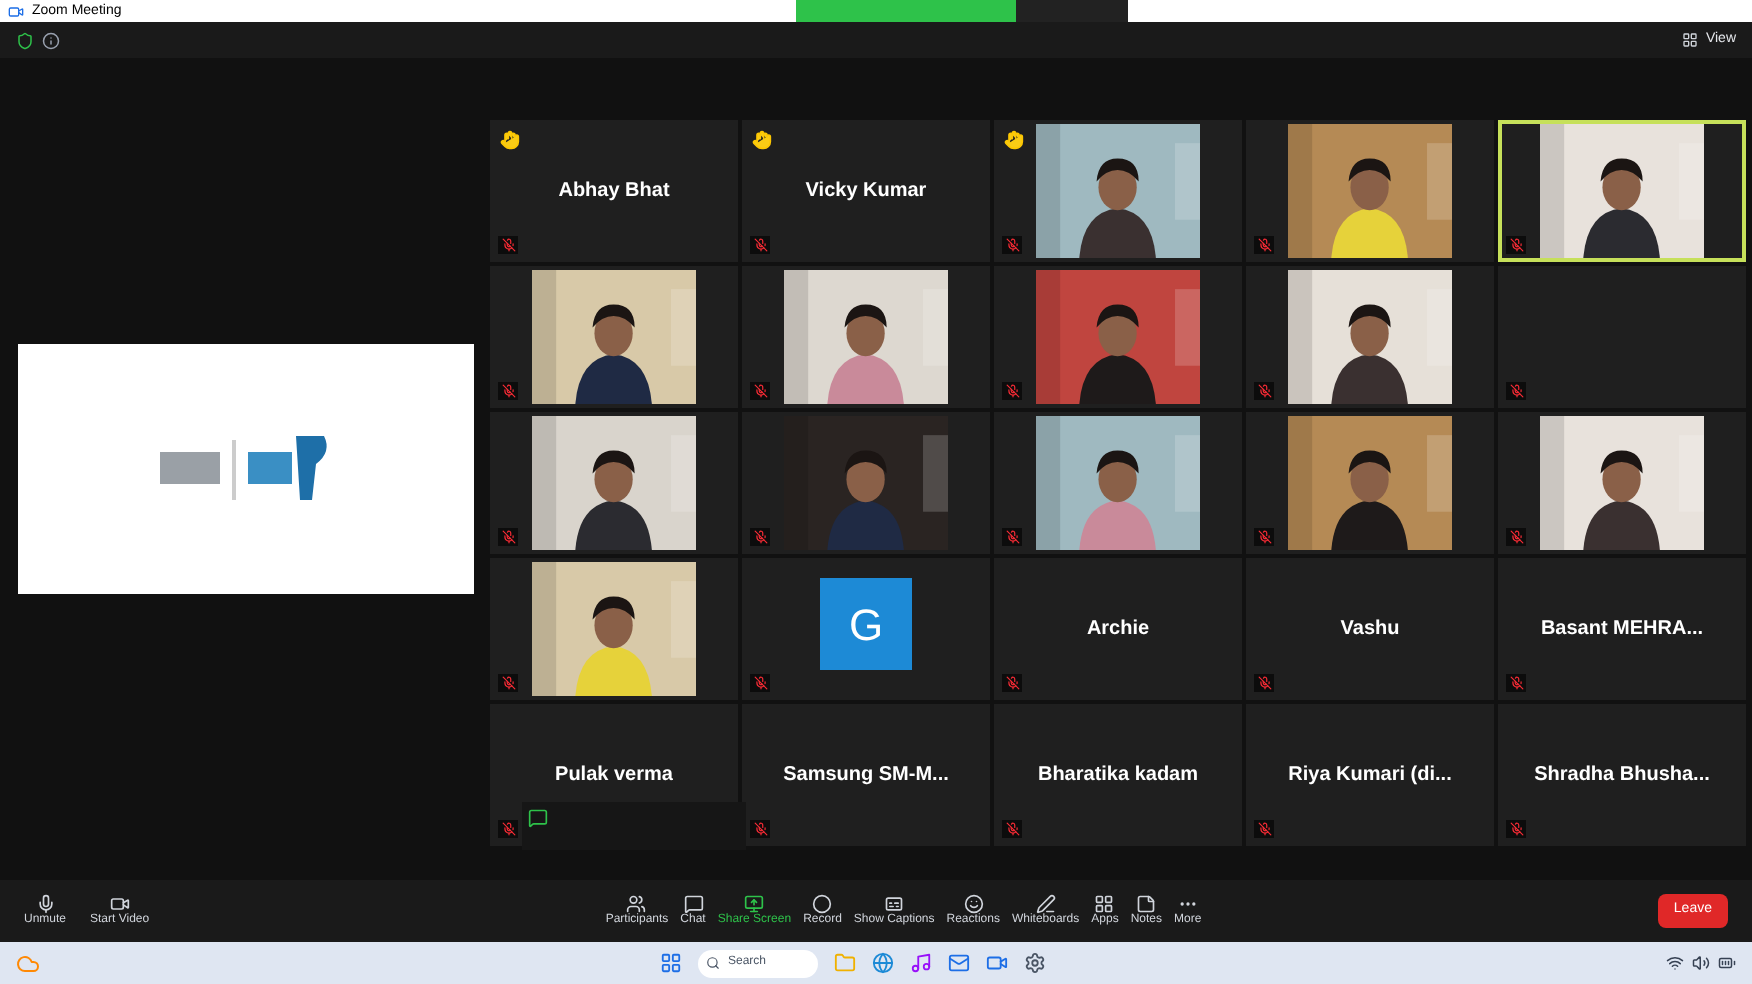 The height and width of the screenshot is (984, 1752). Describe the element at coordinates (973, 903) in the screenshot. I see `smiley-icon` at that location.